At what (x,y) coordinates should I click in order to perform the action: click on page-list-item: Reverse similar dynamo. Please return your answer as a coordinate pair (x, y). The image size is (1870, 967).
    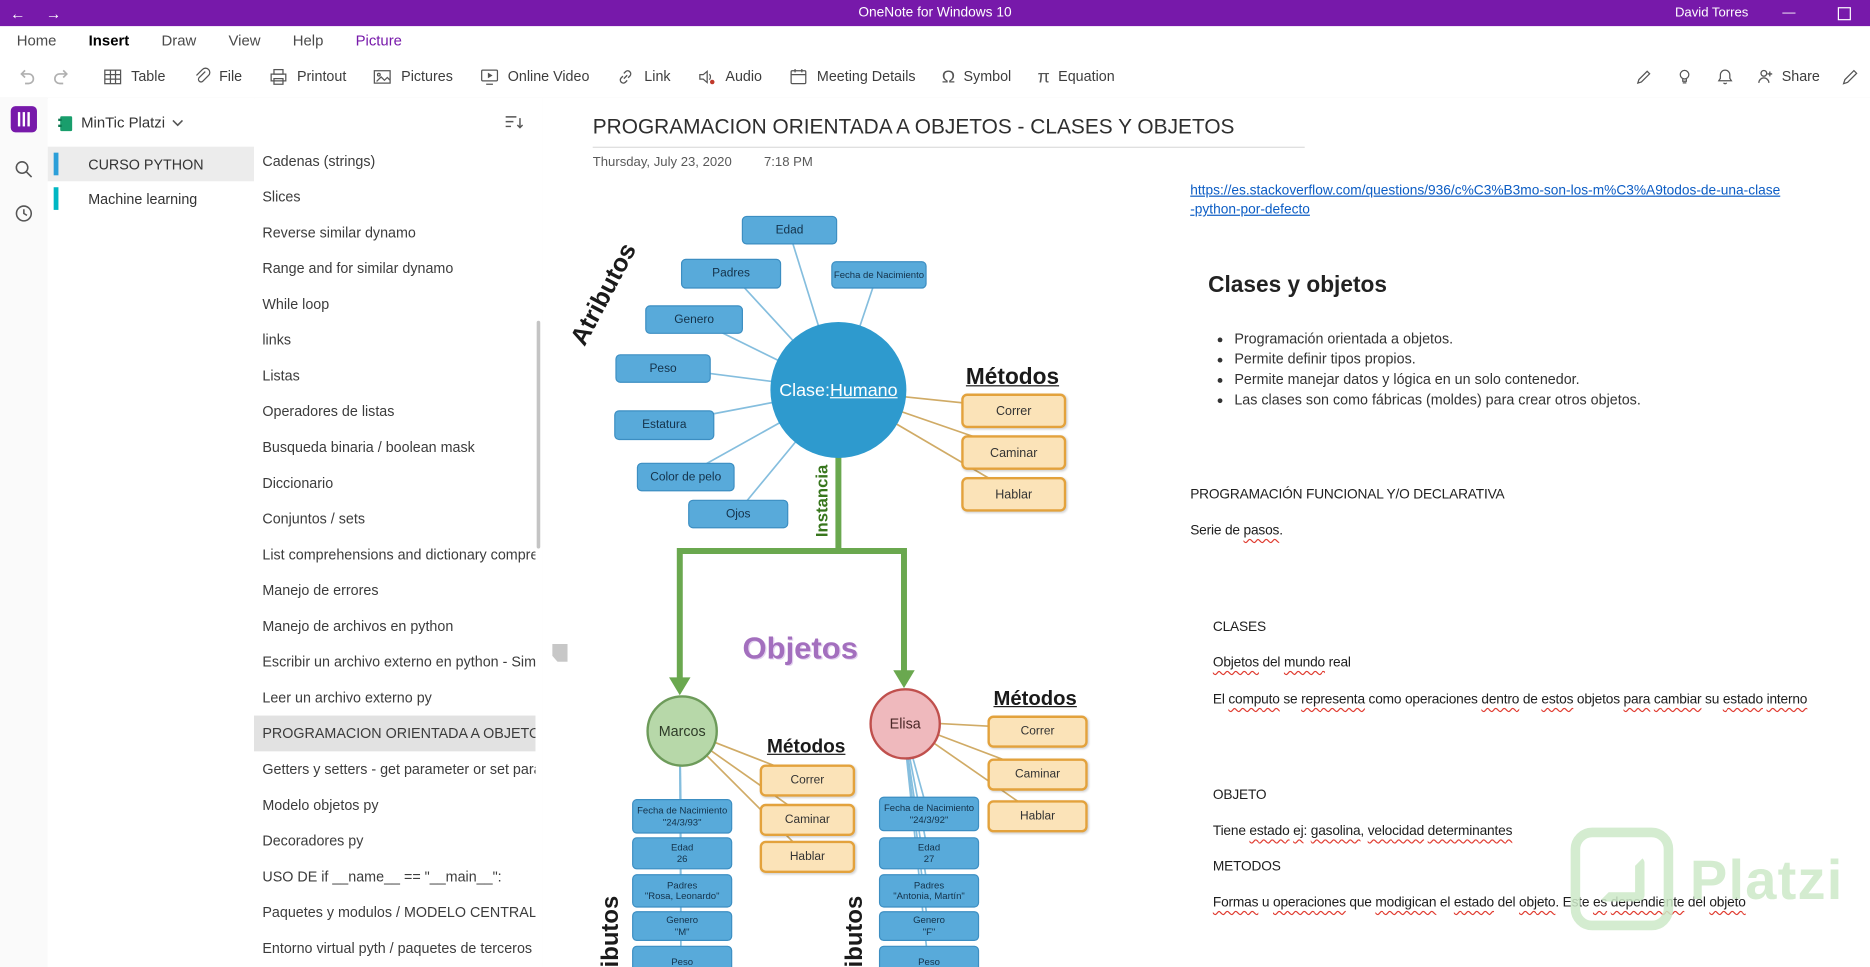
    Looking at the image, I should click on (394, 233).